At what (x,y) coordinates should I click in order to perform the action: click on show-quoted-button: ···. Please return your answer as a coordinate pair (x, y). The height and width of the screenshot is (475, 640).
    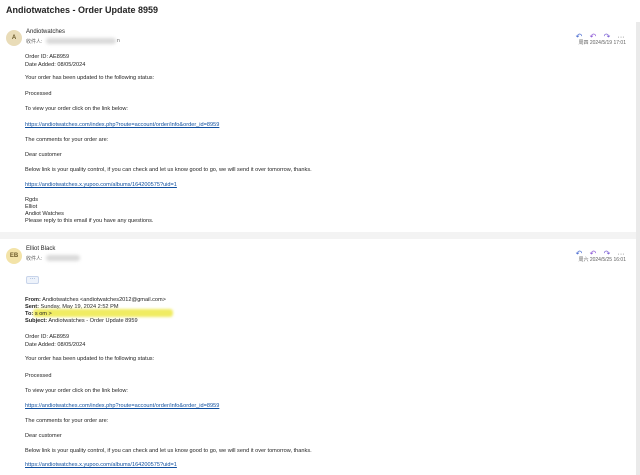
    Looking at the image, I should click on (32, 280).